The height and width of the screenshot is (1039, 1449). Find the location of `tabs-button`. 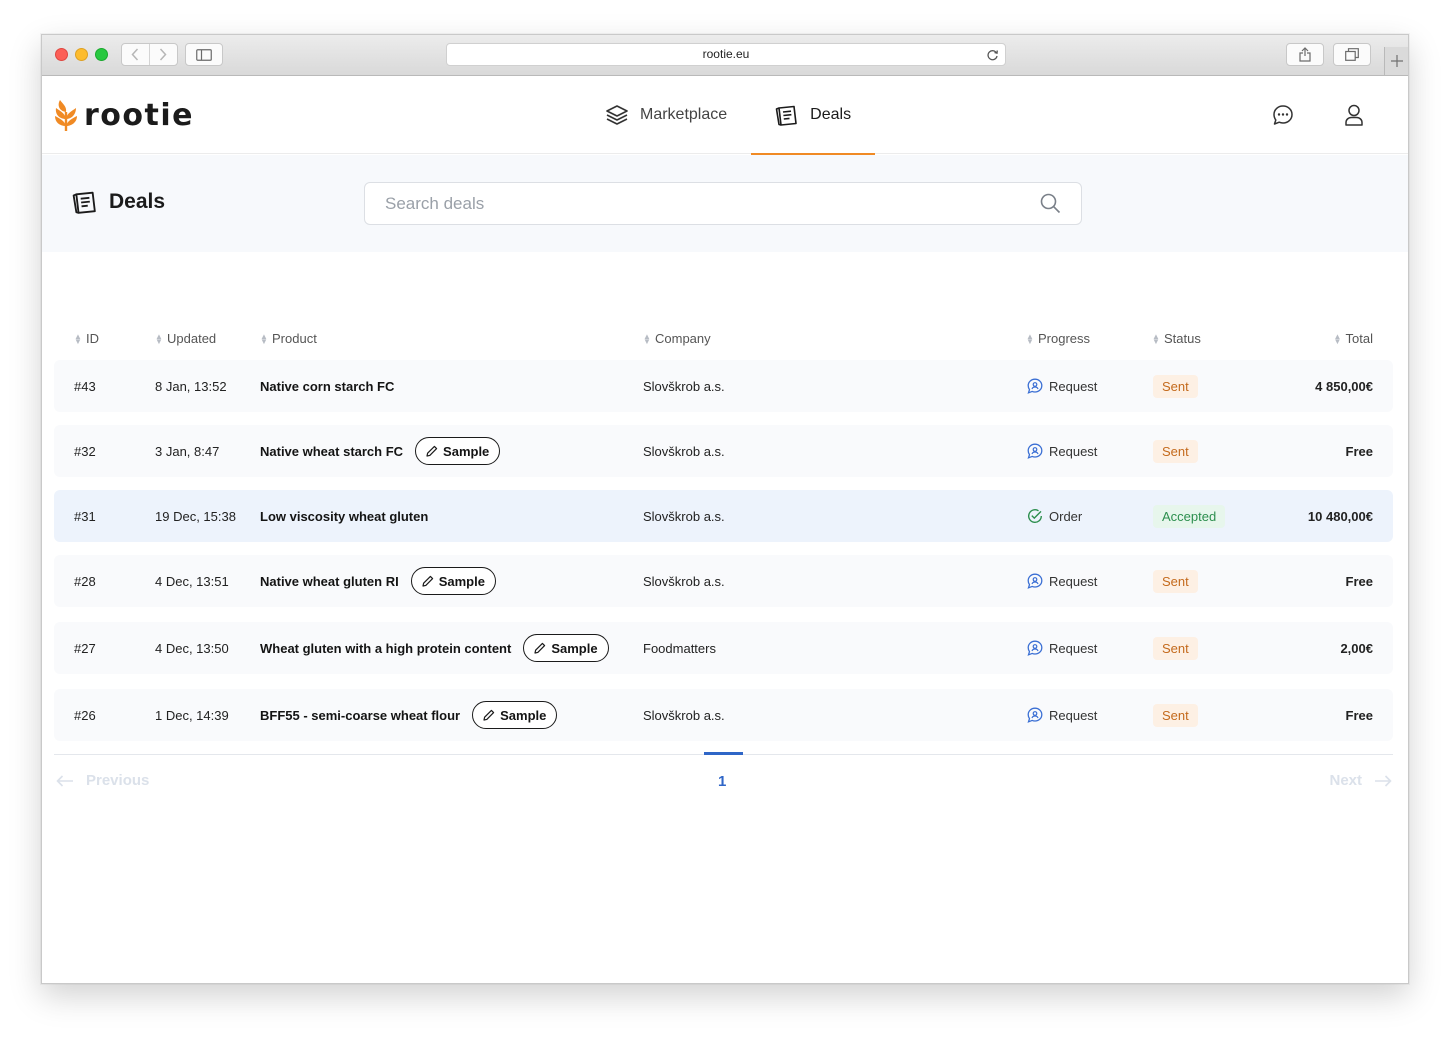

tabs-button is located at coordinates (1352, 54).